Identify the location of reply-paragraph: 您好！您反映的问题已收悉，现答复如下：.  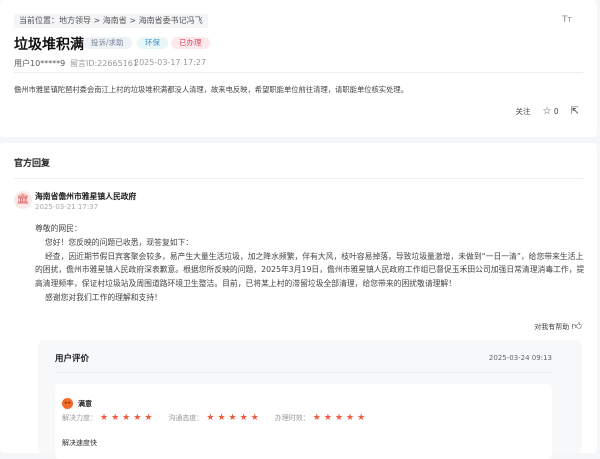
(119, 242).